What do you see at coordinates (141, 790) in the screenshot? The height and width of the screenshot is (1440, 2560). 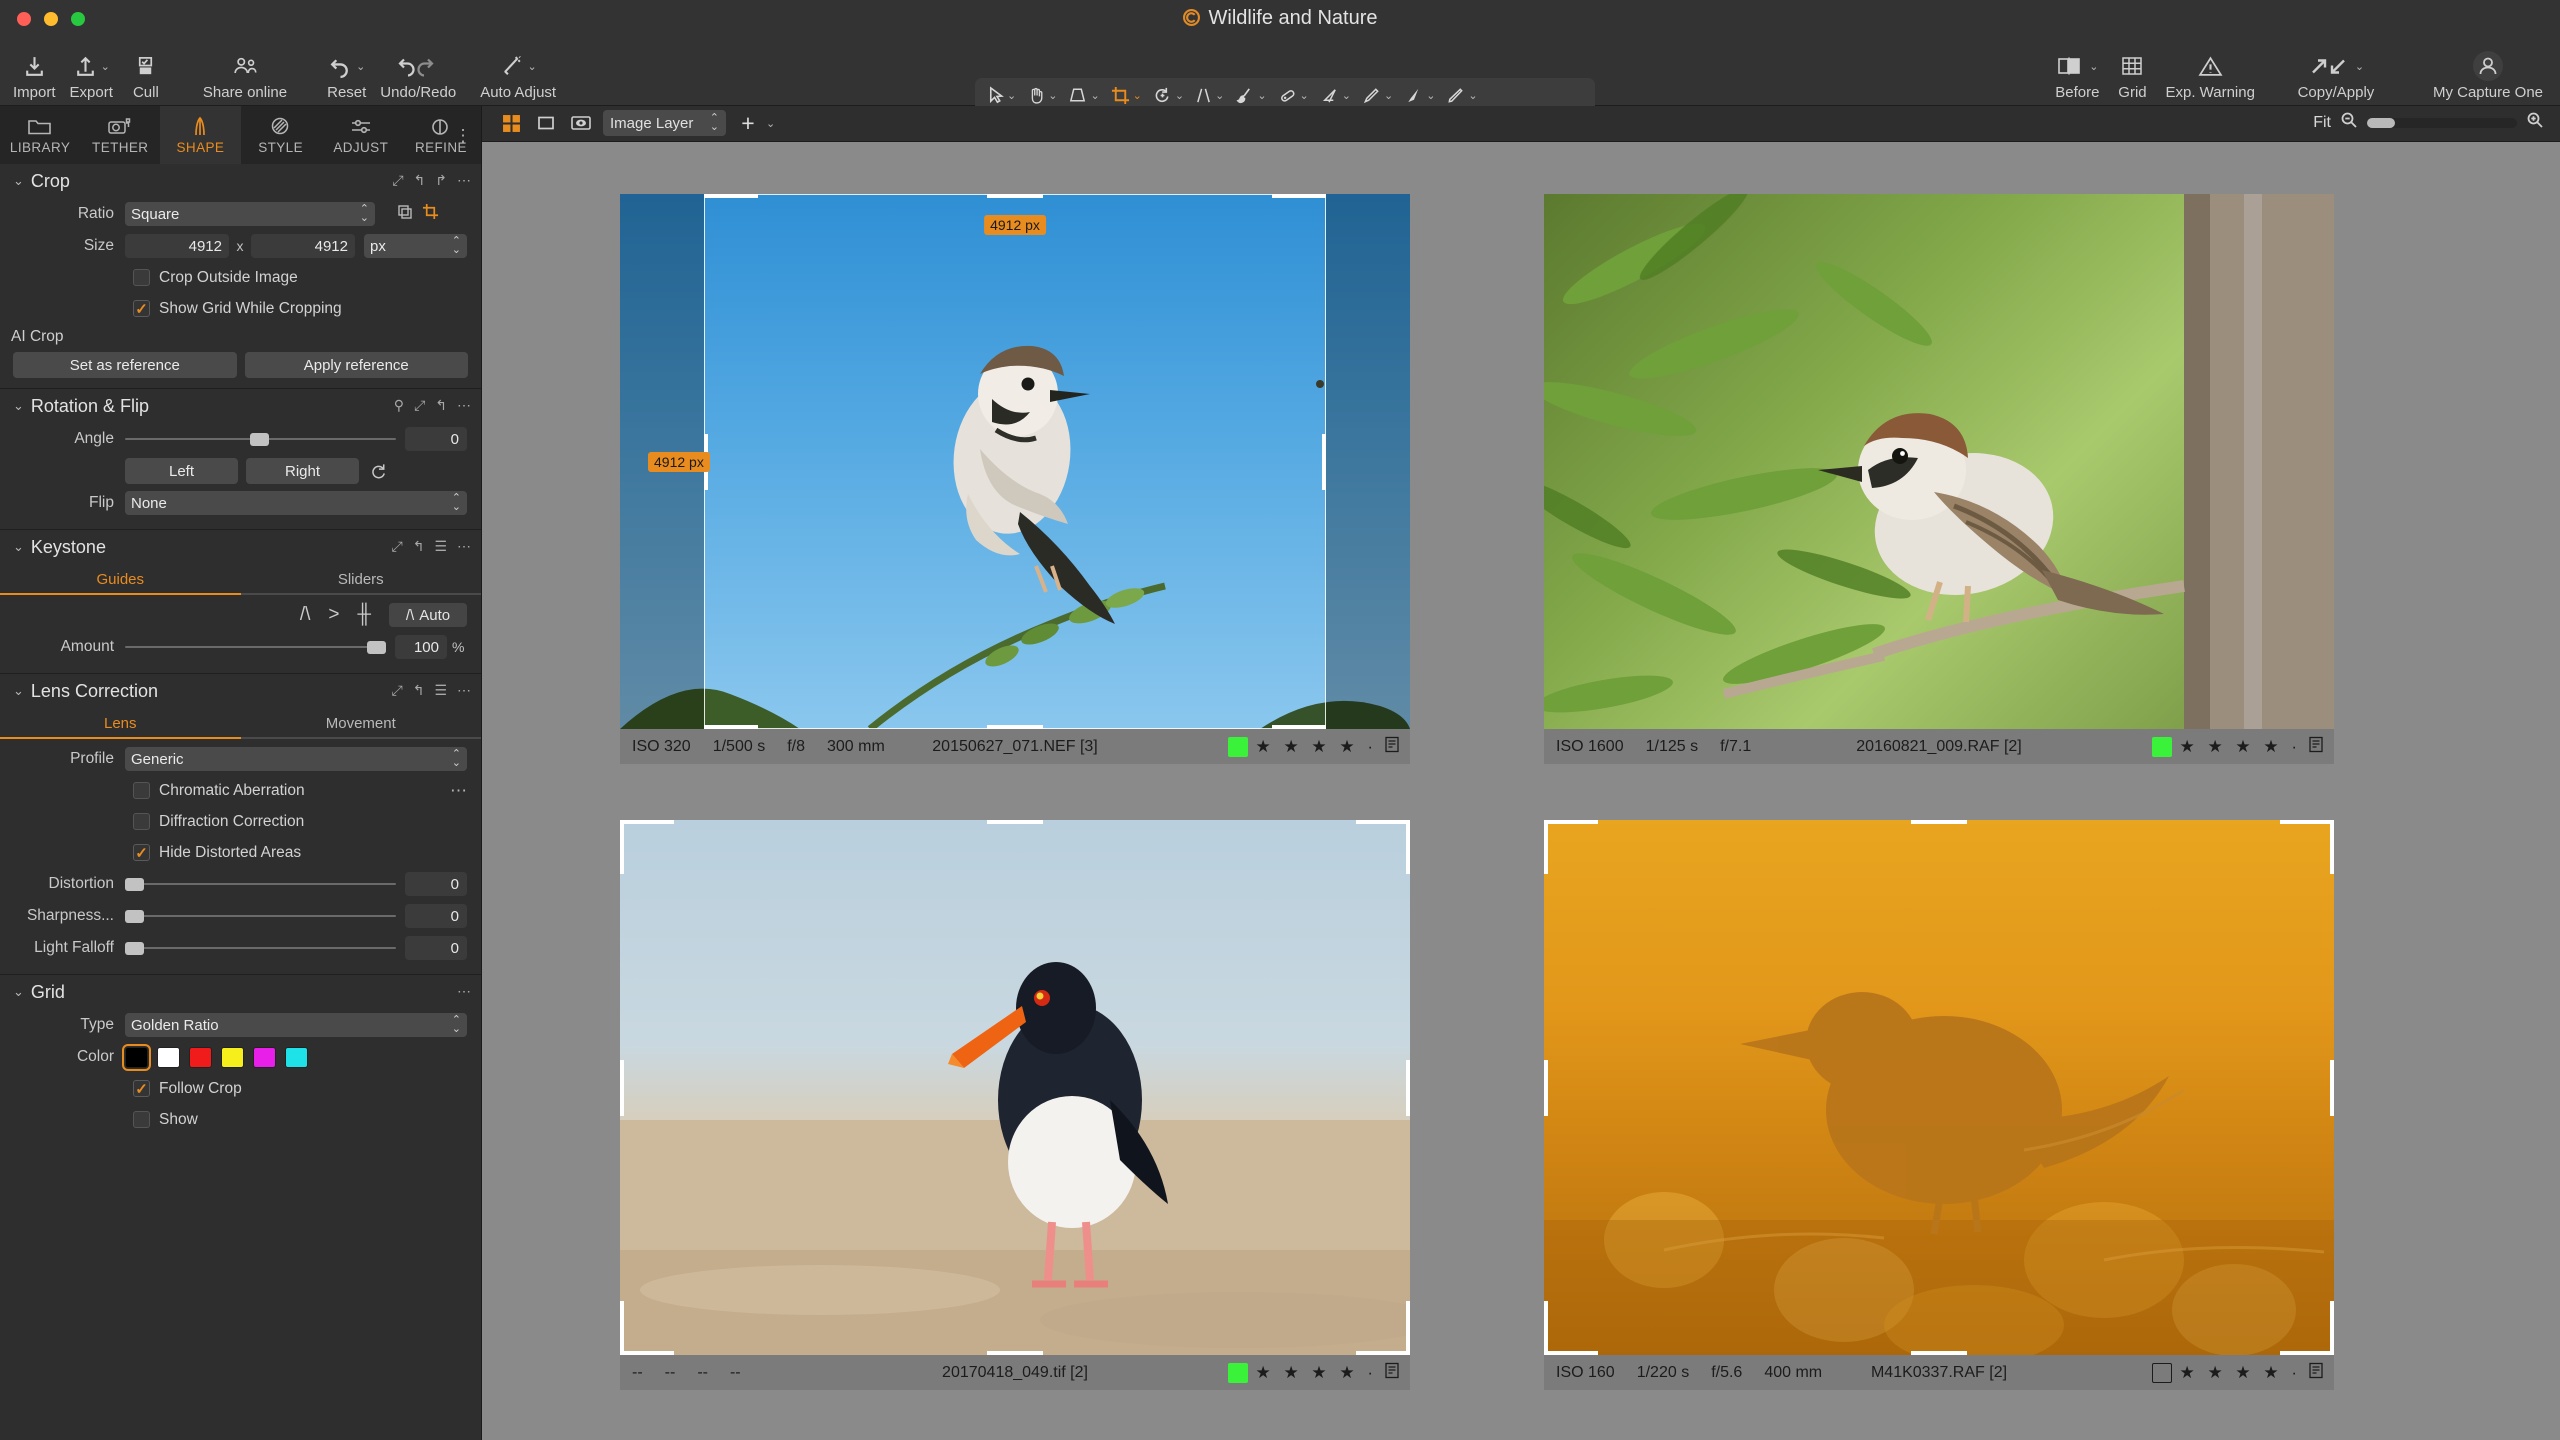 I see `chromatic-aberration-checkbox` at bounding box center [141, 790].